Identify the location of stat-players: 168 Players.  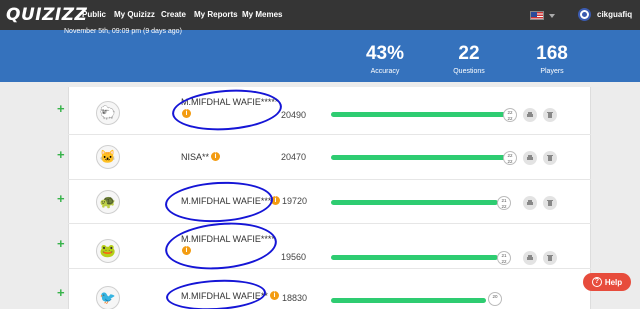
(552, 59).